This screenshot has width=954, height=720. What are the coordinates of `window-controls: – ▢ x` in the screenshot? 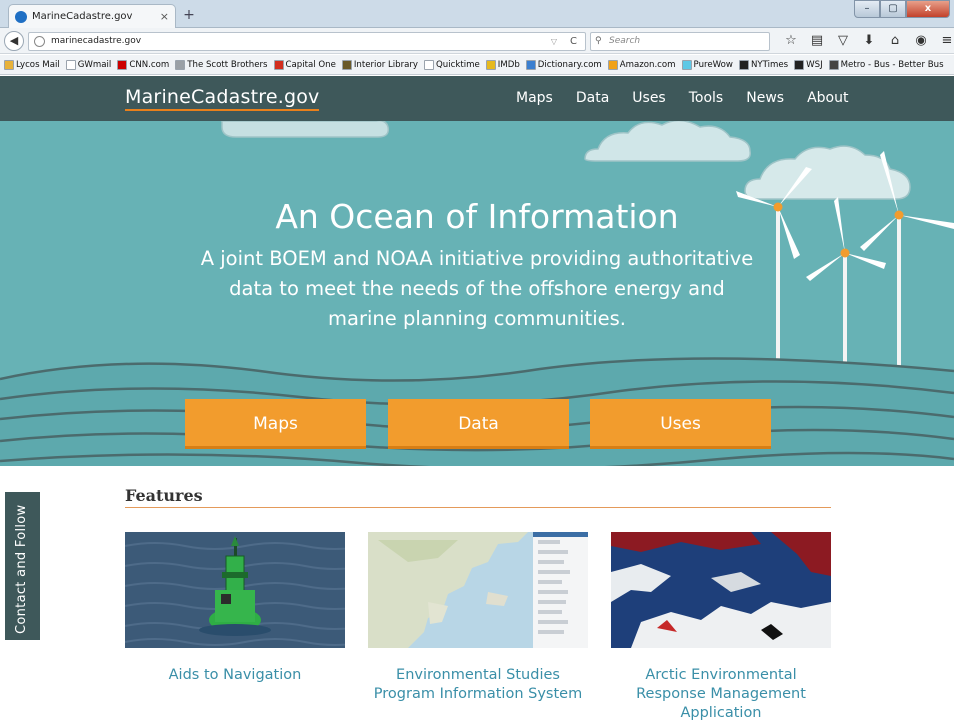 It's located at (902, 9).